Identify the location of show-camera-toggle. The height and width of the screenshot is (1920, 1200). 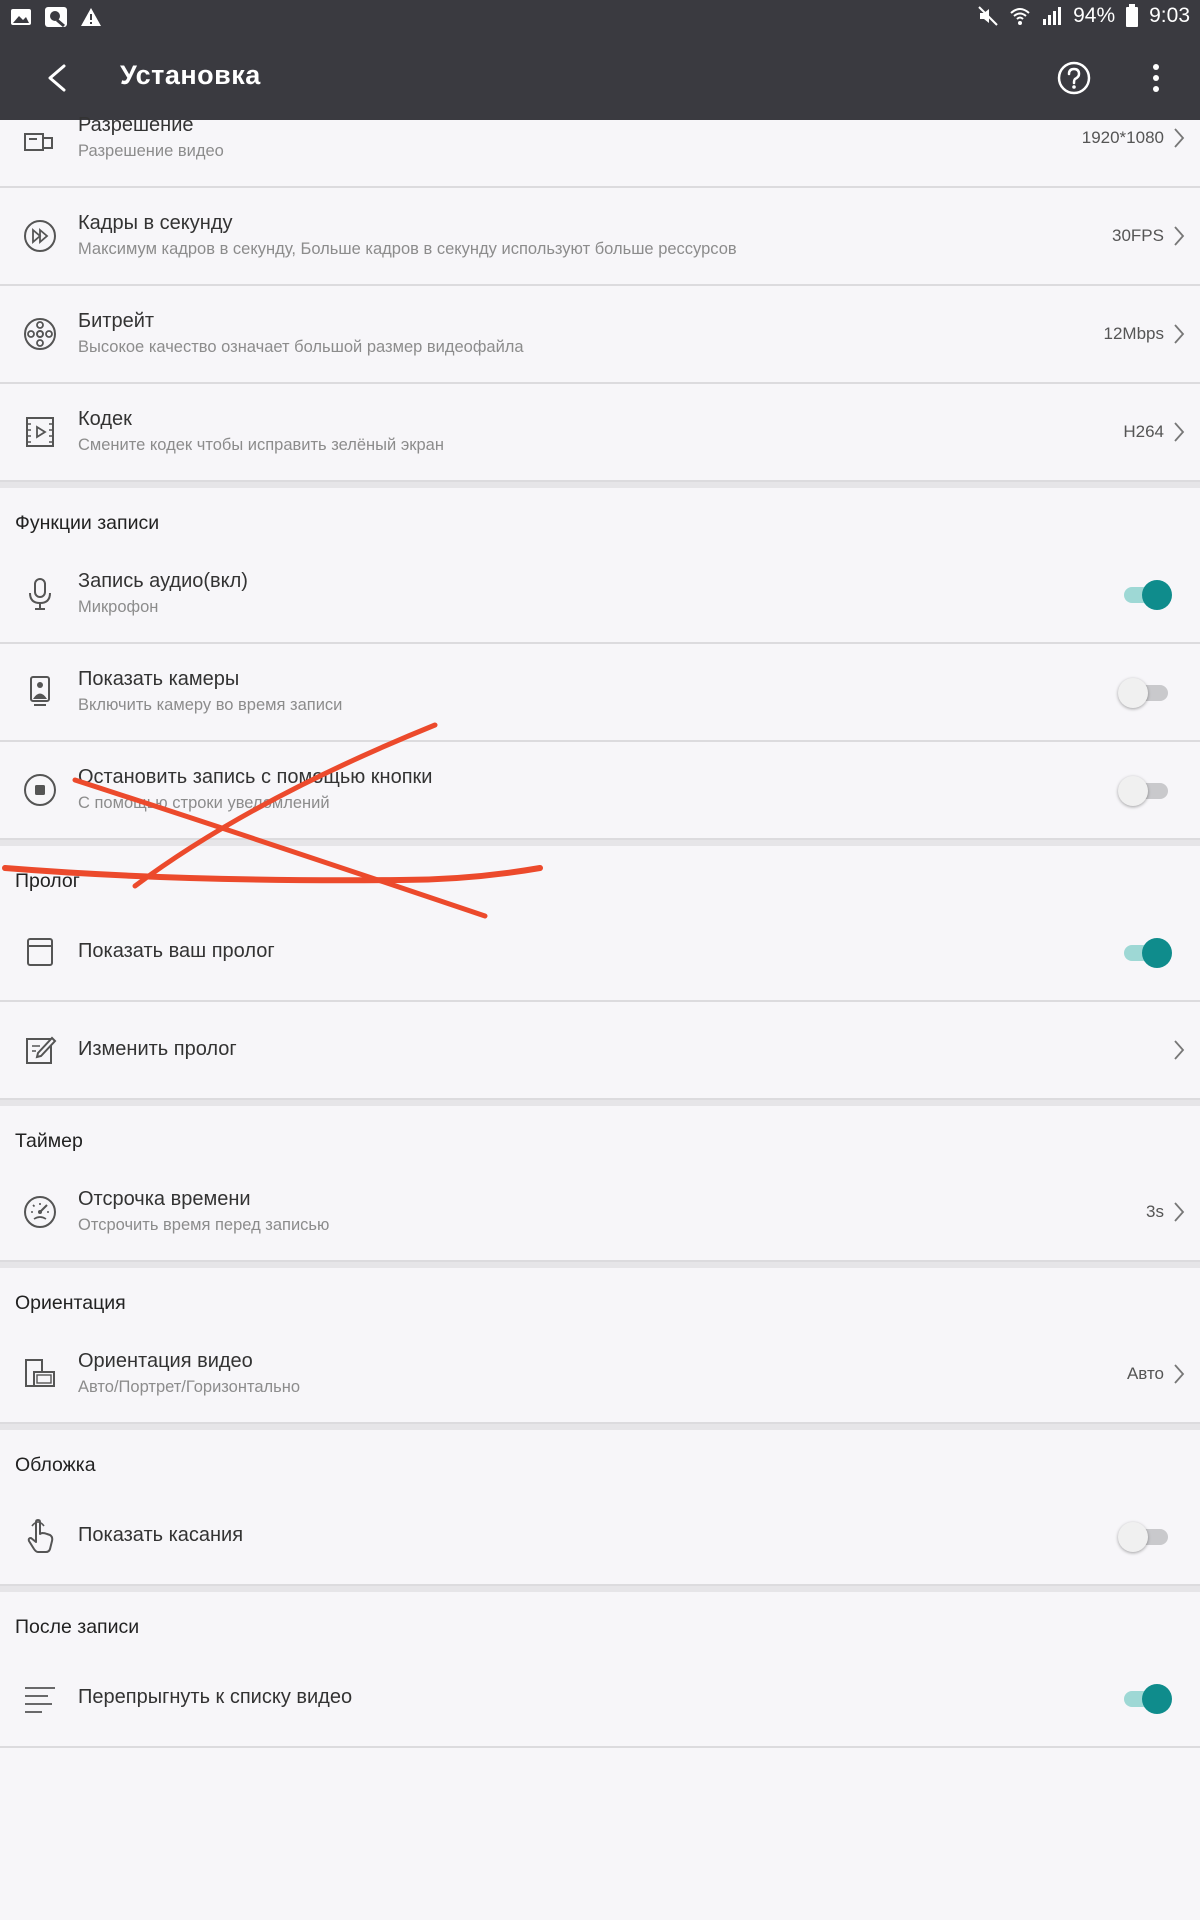
(1144, 693).